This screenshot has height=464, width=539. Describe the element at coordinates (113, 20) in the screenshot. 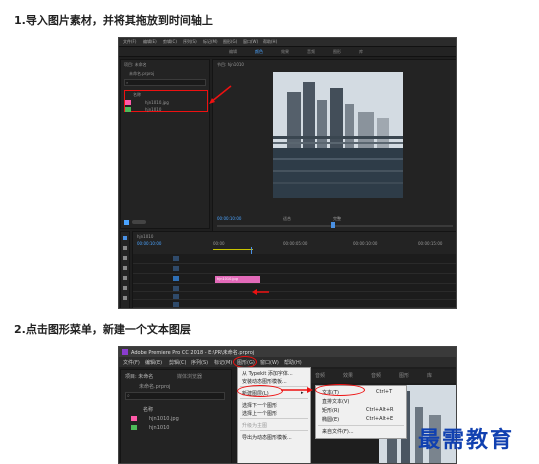

I see `step1-title: 1.导入图片素材，并将其拖放到时间轴上` at that location.